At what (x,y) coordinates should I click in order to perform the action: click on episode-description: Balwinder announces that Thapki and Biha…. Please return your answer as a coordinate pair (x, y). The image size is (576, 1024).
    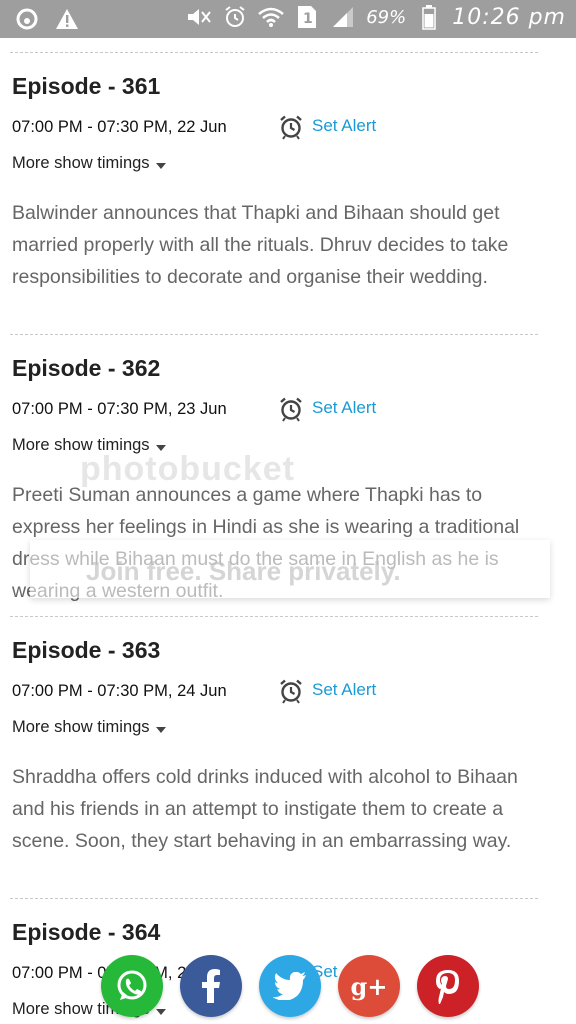
    Looking at the image, I should click on (260, 245).